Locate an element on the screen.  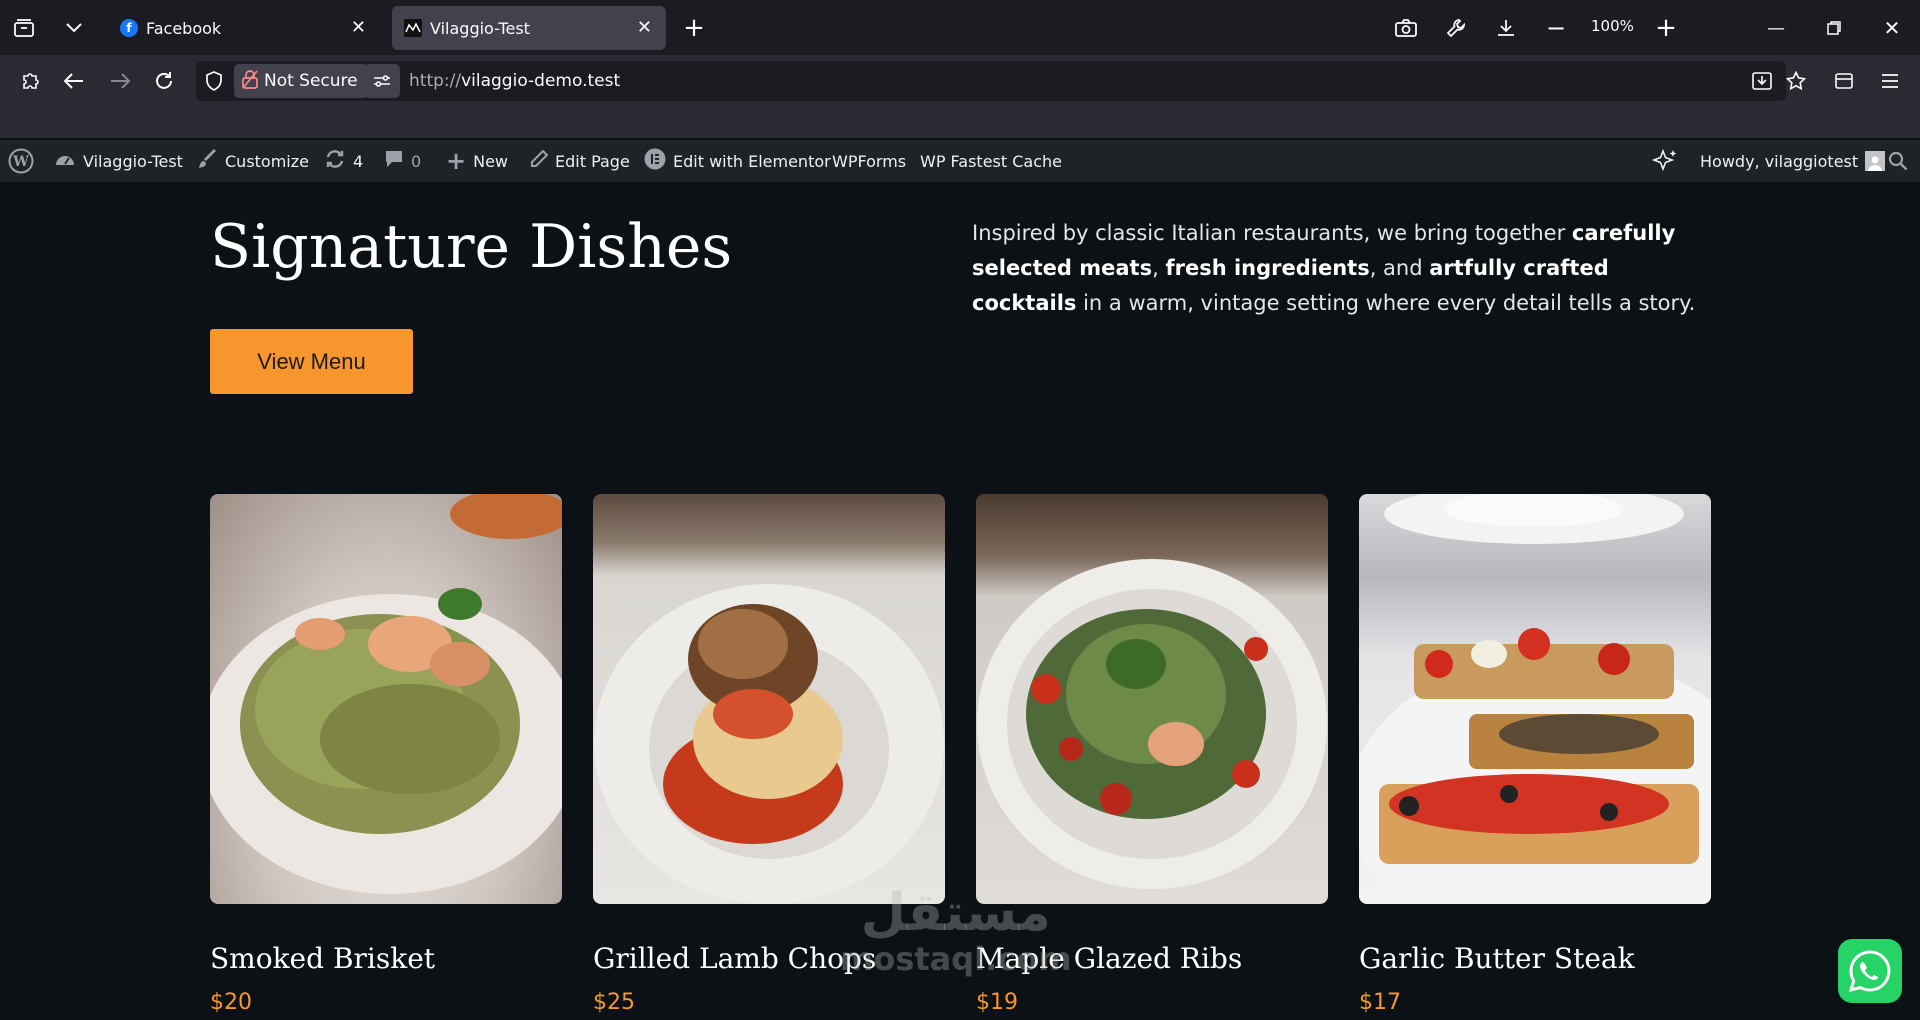
zoom-in-icon: + is located at coordinates (1666, 28).